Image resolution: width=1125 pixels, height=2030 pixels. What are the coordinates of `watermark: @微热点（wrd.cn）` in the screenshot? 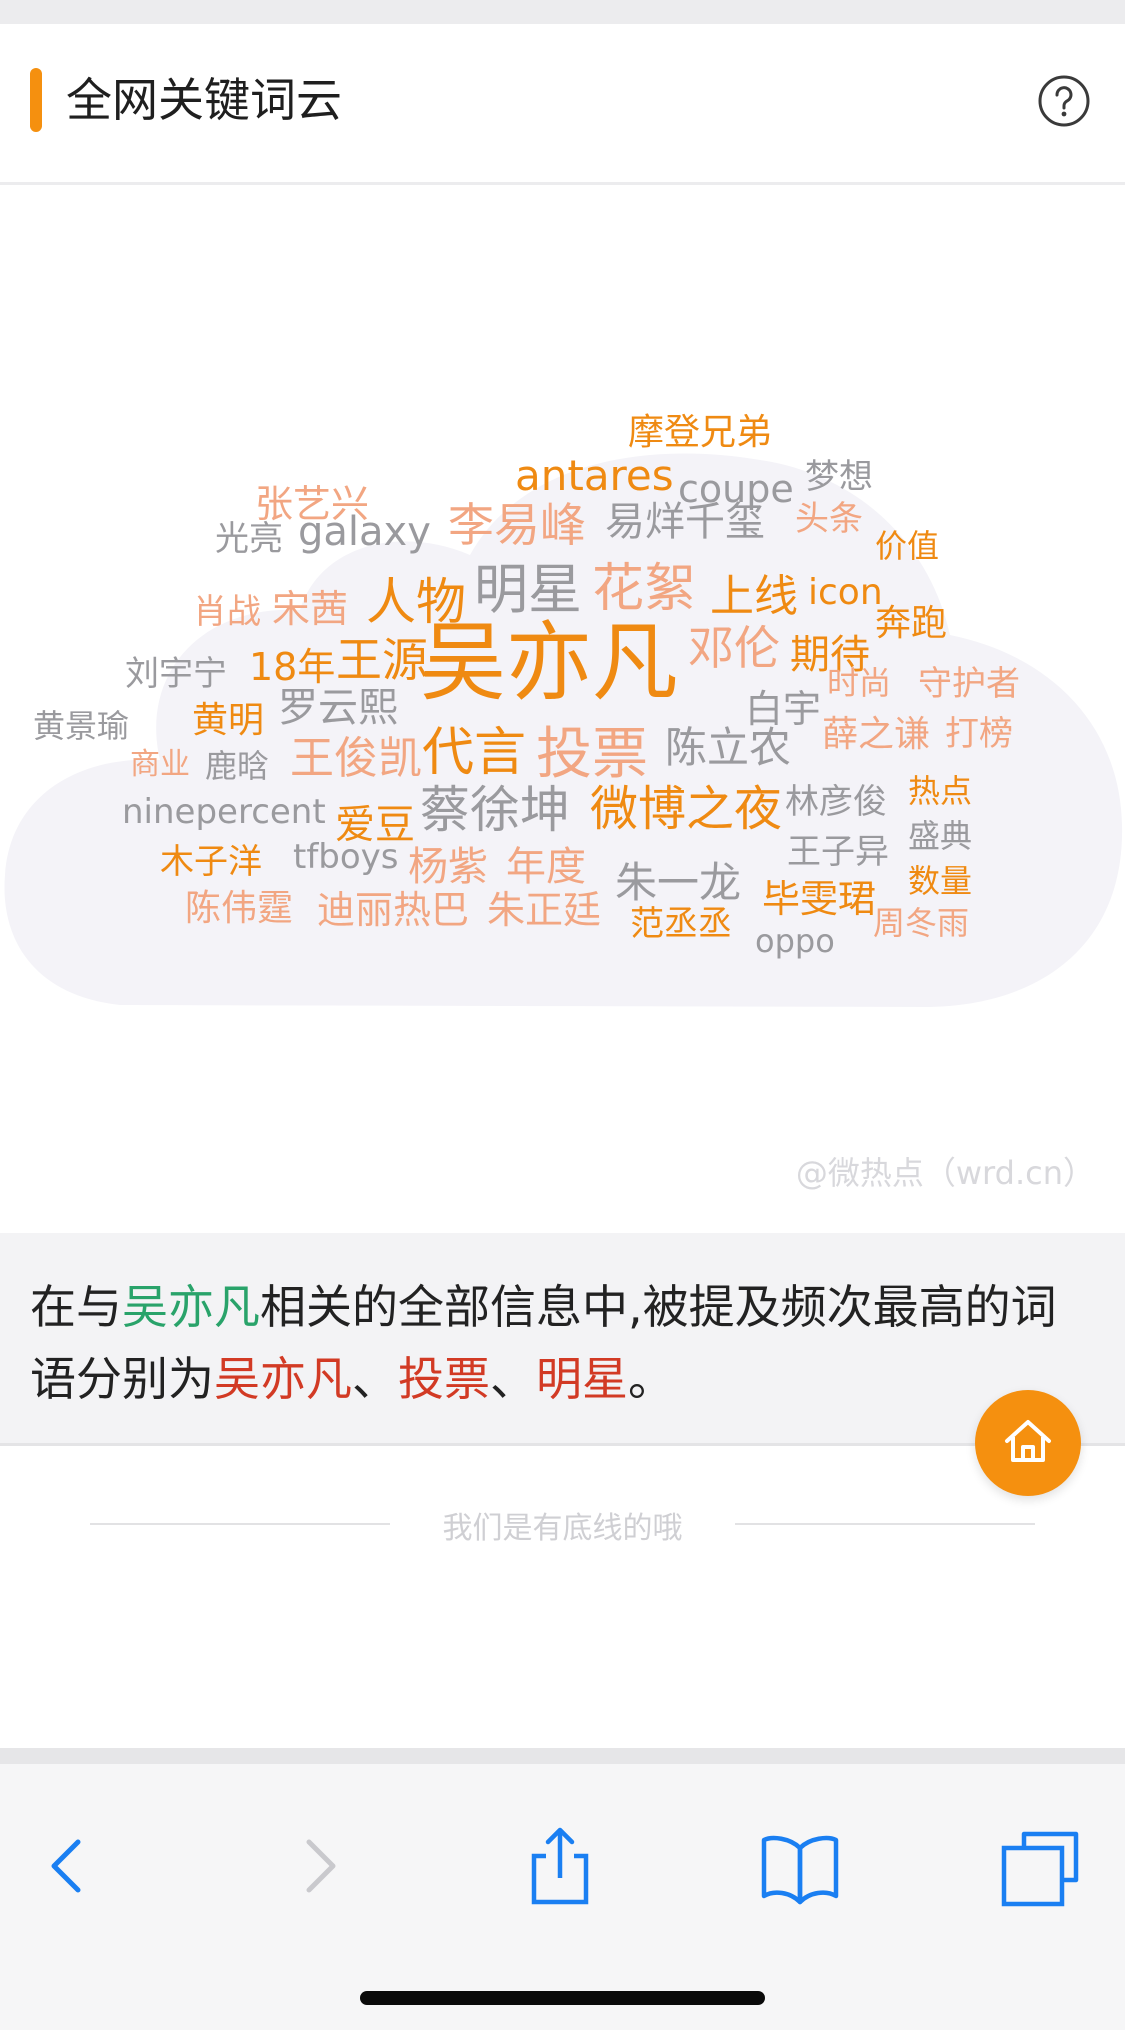 It's located at (945, 1173).